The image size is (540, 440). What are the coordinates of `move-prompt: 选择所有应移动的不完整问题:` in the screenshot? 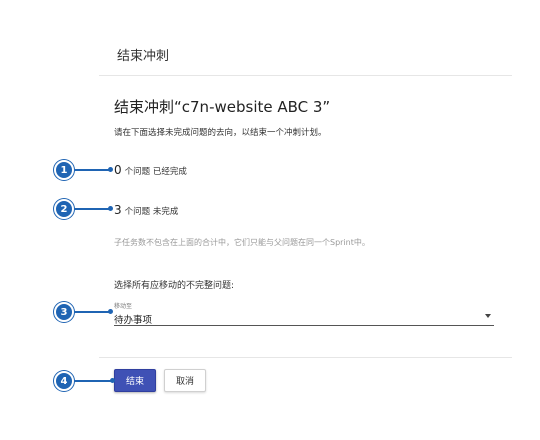 It's located at (174, 286).